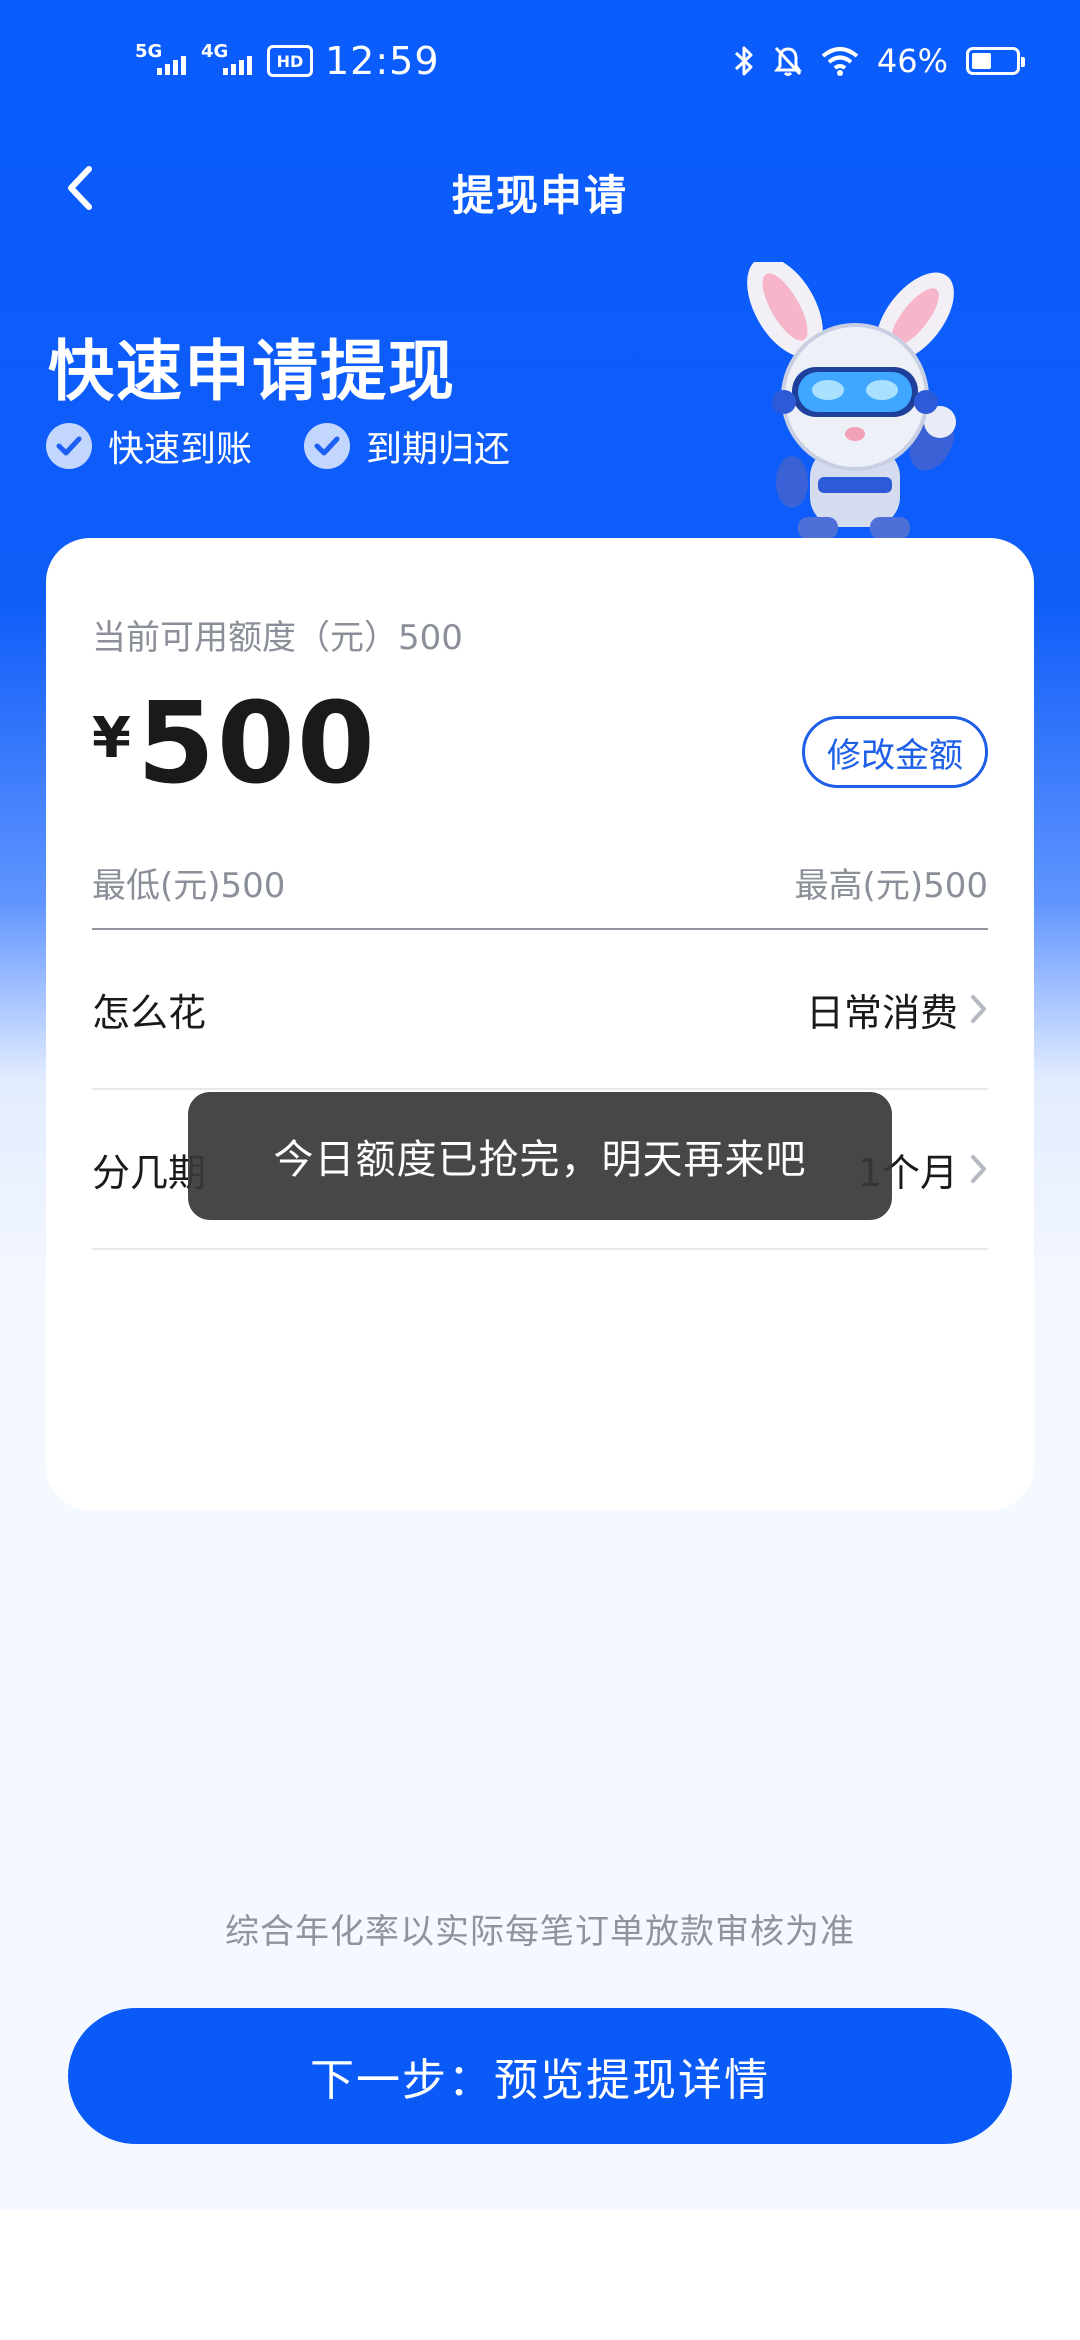  Describe the element at coordinates (540, 1010) in the screenshot. I see `usage-row: 怎么花 日常消费` at that location.